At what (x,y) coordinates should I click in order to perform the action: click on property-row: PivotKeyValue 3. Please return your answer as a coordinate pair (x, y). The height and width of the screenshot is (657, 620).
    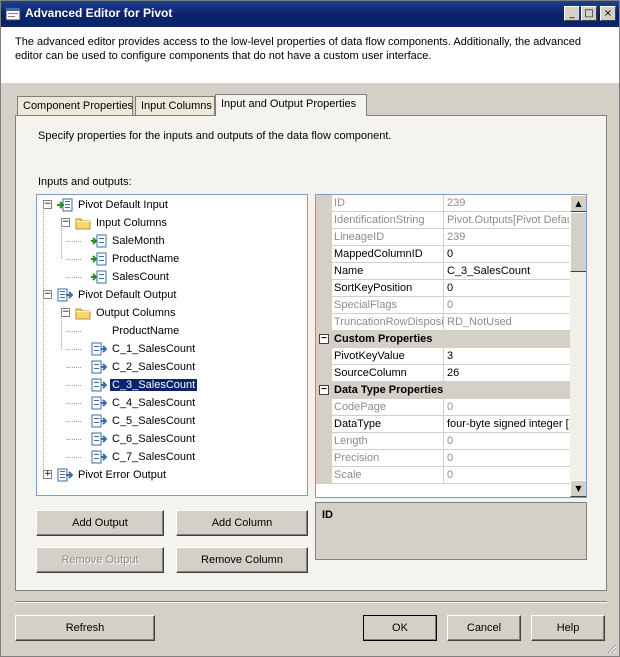
    Looking at the image, I should click on (443, 356).